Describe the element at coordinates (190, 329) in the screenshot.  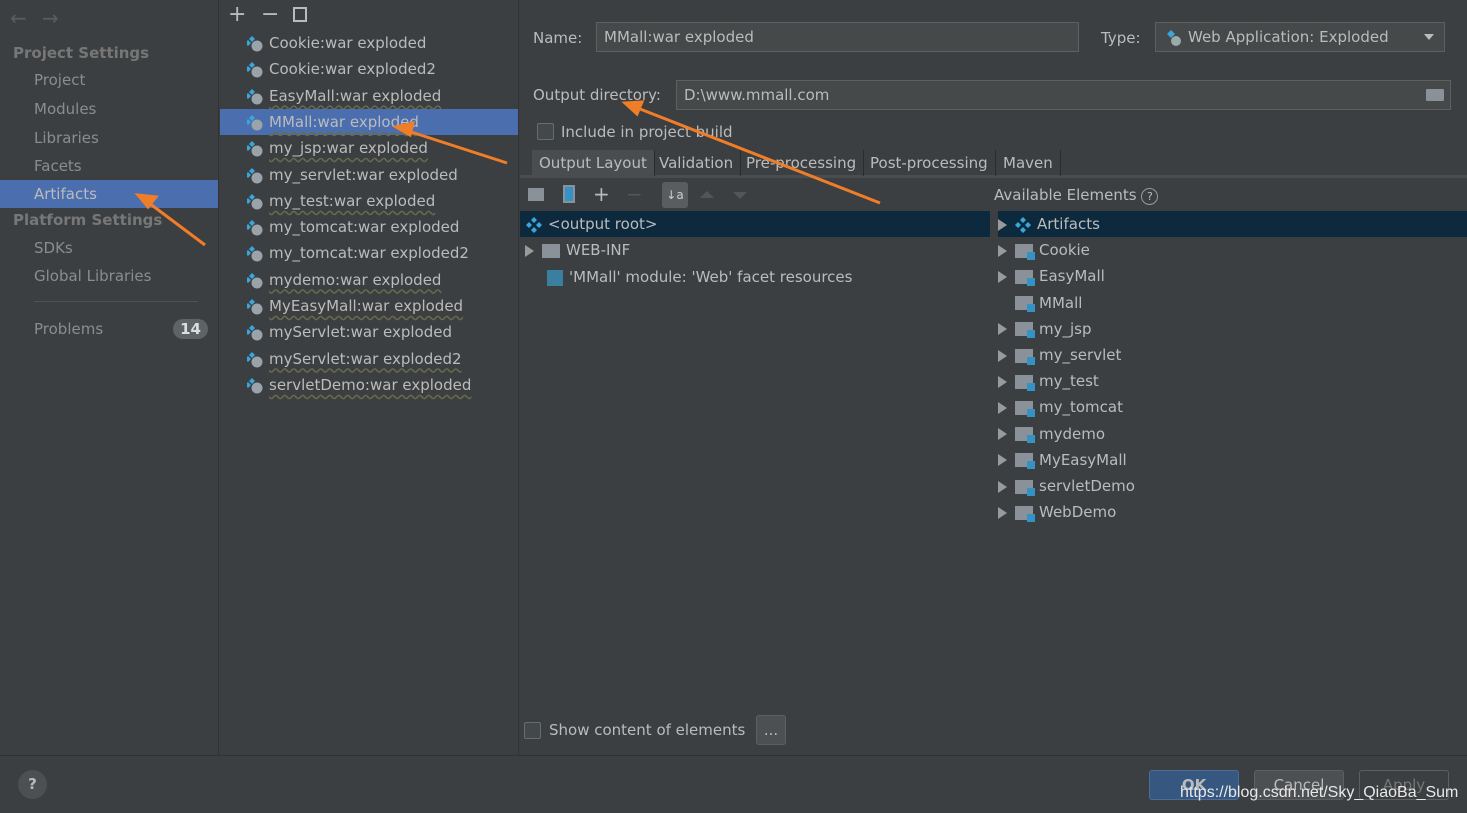
I see `problems-count-badge: 14` at that location.